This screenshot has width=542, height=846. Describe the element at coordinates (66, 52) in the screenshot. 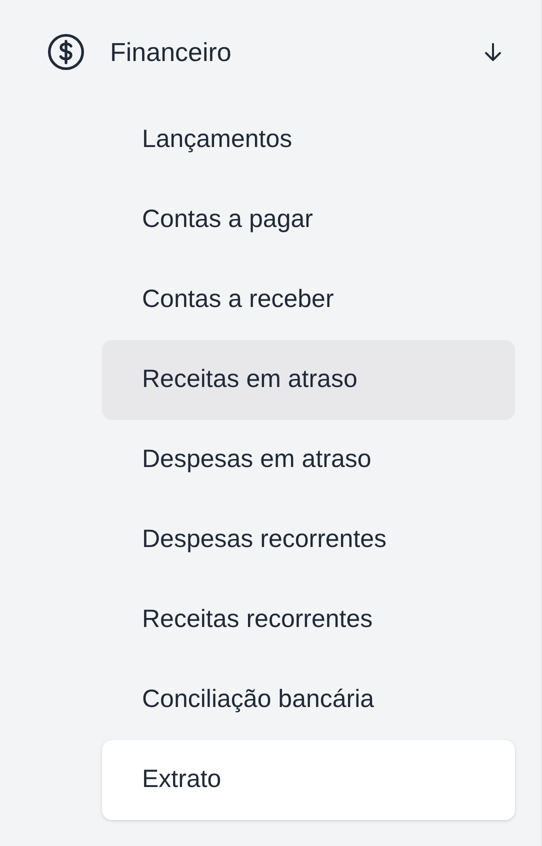

I see `dollar-icon` at that location.